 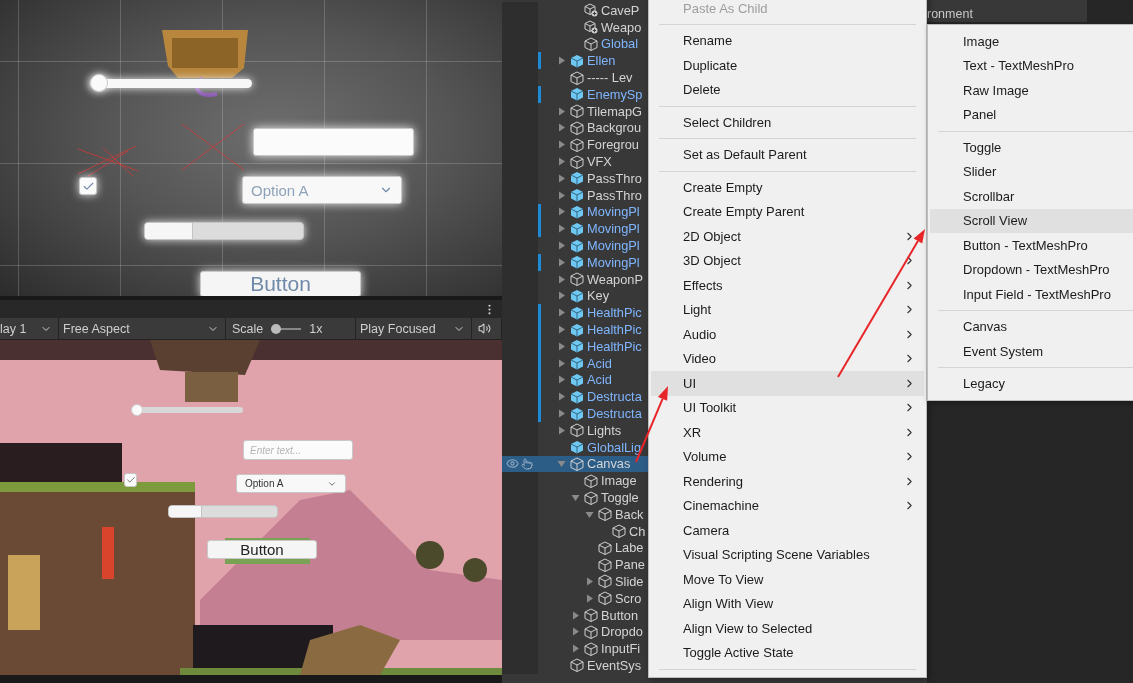 What do you see at coordinates (629, 548) in the screenshot?
I see `object-name: Labe` at bounding box center [629, 548].